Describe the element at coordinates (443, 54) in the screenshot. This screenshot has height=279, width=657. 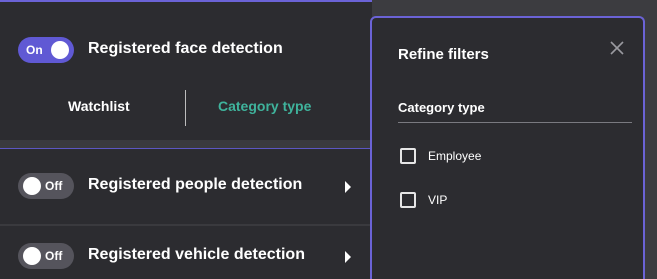
I see `refine-filters-title: Refine filters` at that location.